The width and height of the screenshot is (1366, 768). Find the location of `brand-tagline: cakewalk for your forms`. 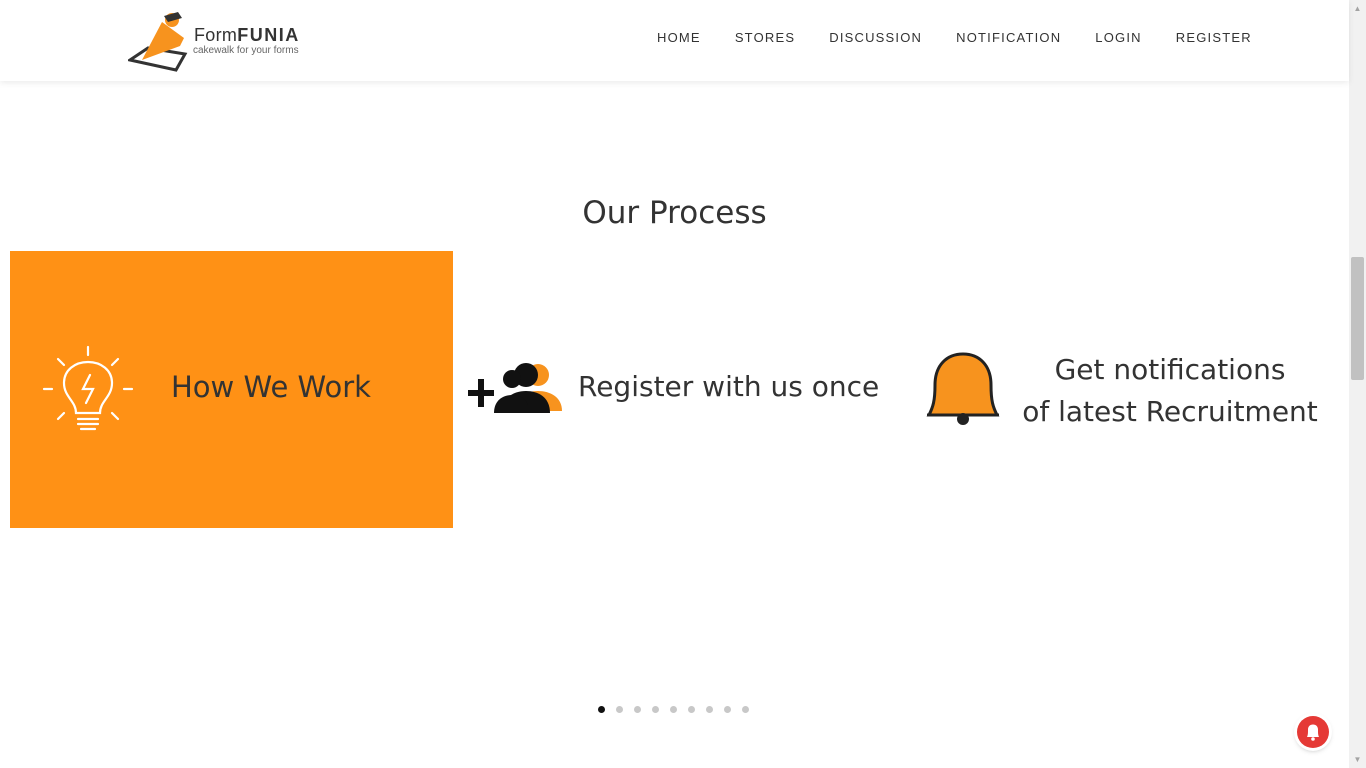

brand-tagline: cakewalk for your forms is located at coordinates (246, 50).